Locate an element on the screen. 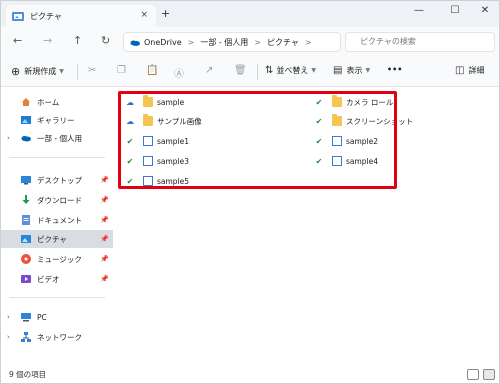 This screenshot has height=384, width=500. details-view-icon is located at coordinates (473, 374).